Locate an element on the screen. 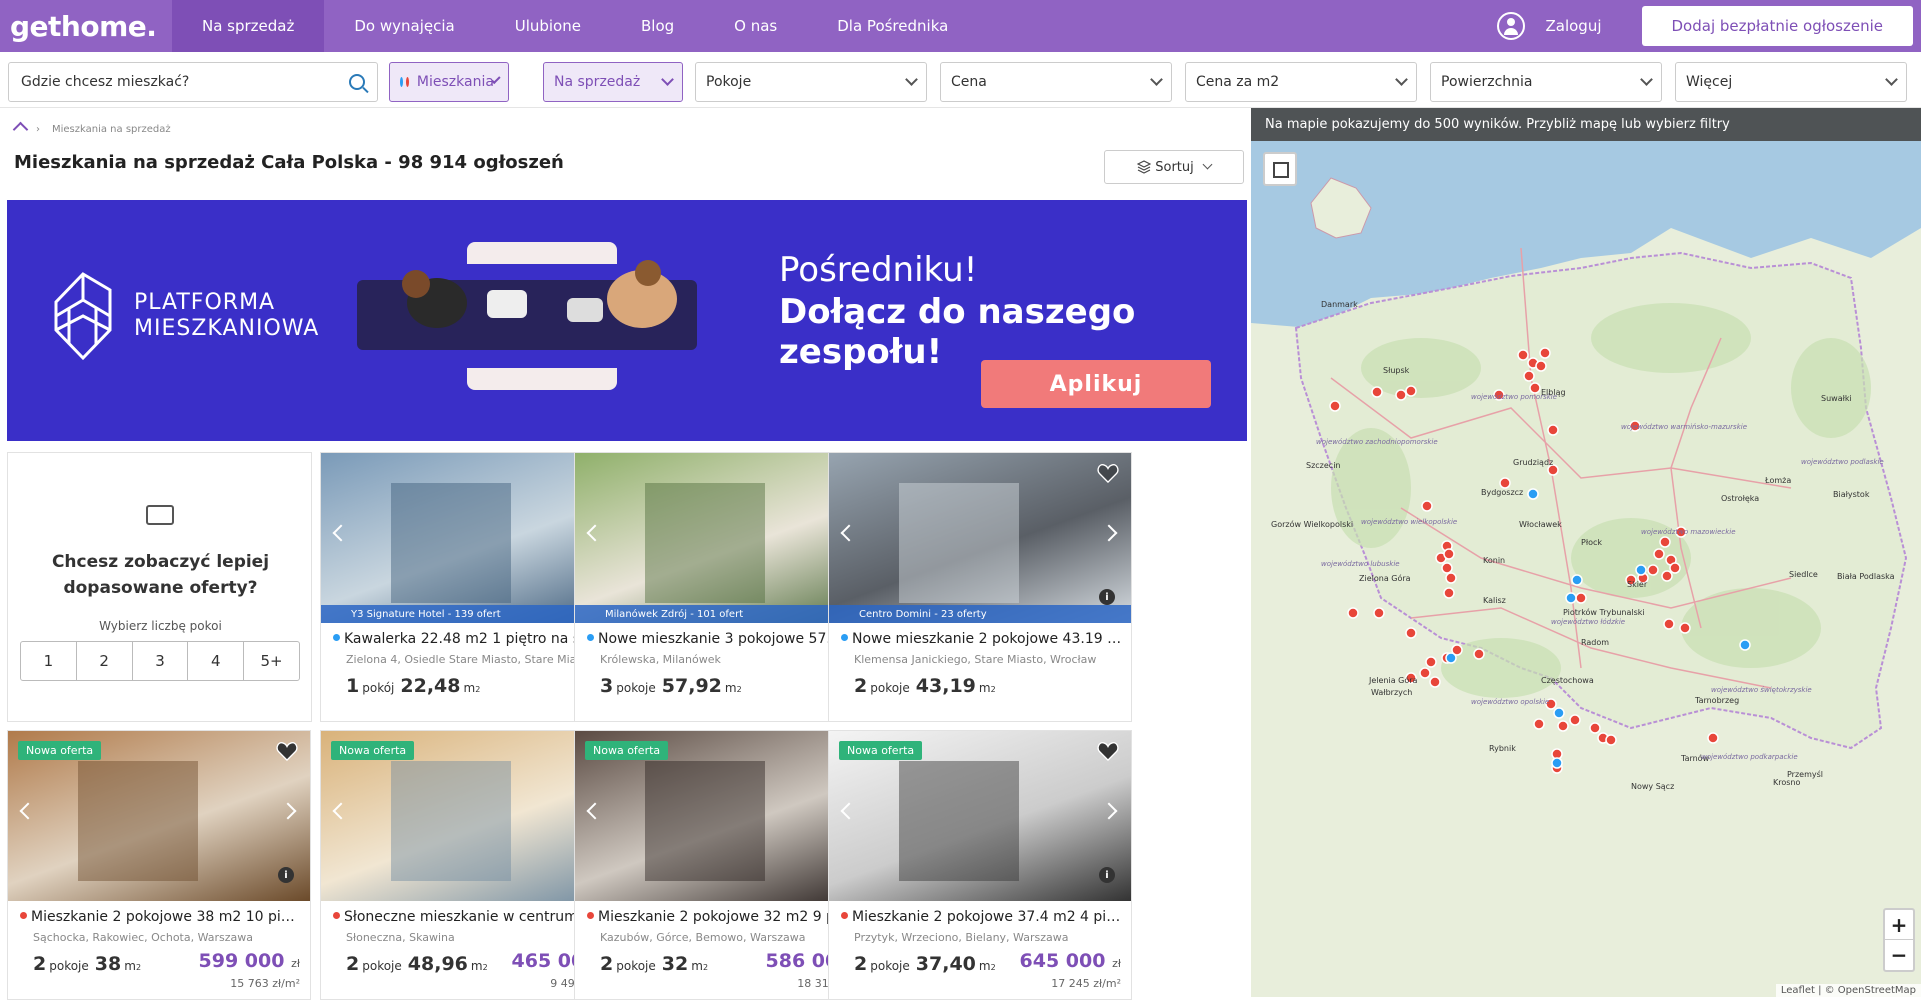 The image size is (1921, 1000). listing-title: Słoneczne mieszkanie w centrum Skawiny is located at coordinates (474, 917).